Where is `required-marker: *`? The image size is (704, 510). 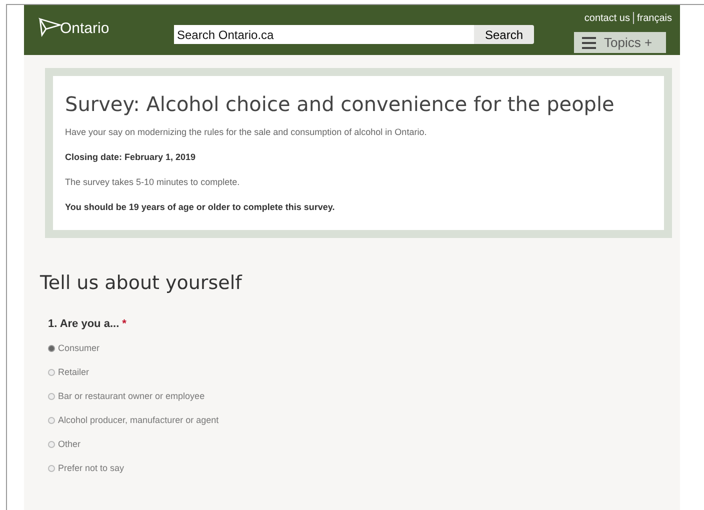
required-marker: * is located at coordinates (124, 324).